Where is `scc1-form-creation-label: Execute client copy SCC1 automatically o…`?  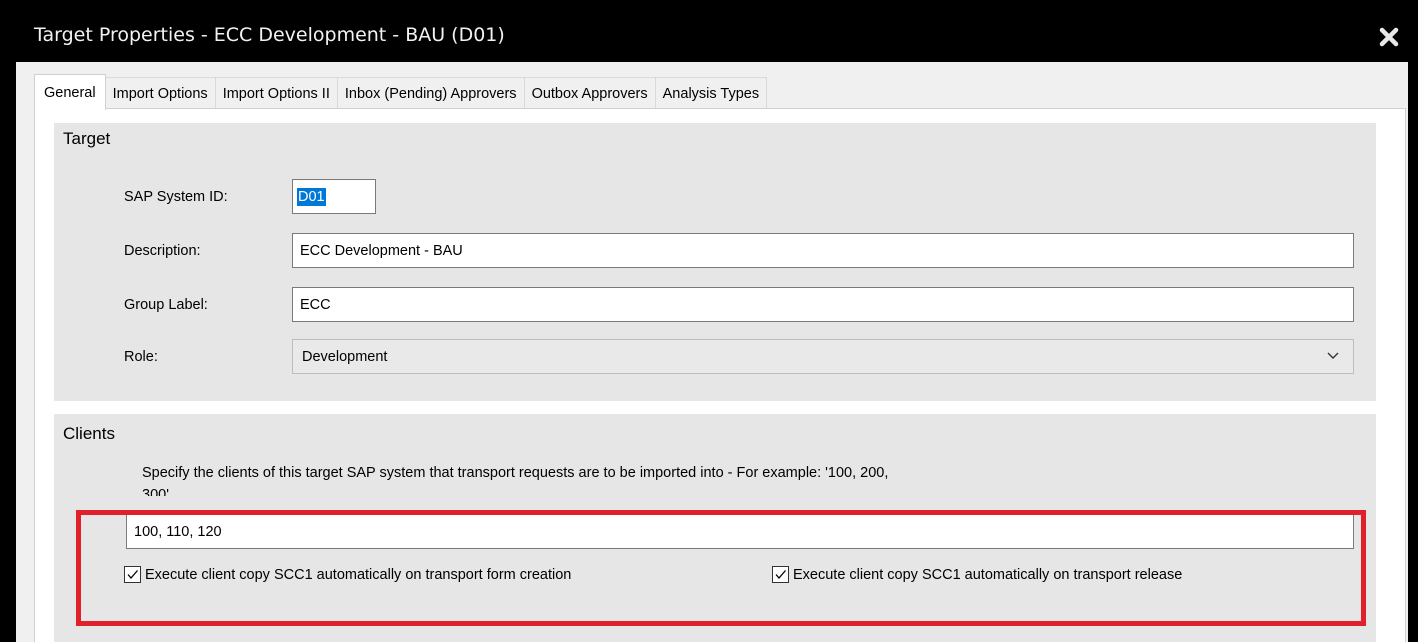
scc1-form-creation-label: Execute client copy SCC1 automatically o… is located at coordinates (358, 574).